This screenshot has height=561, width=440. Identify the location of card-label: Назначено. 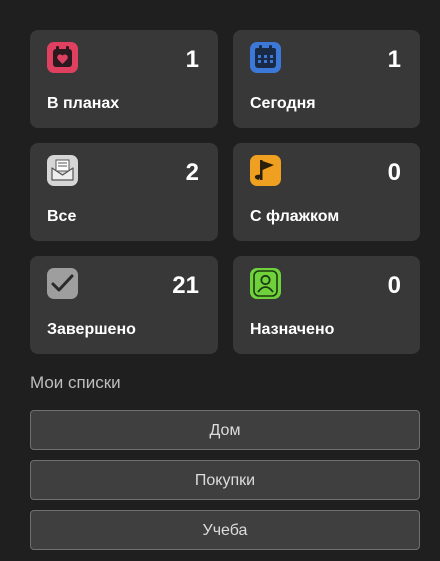
(292, 329).